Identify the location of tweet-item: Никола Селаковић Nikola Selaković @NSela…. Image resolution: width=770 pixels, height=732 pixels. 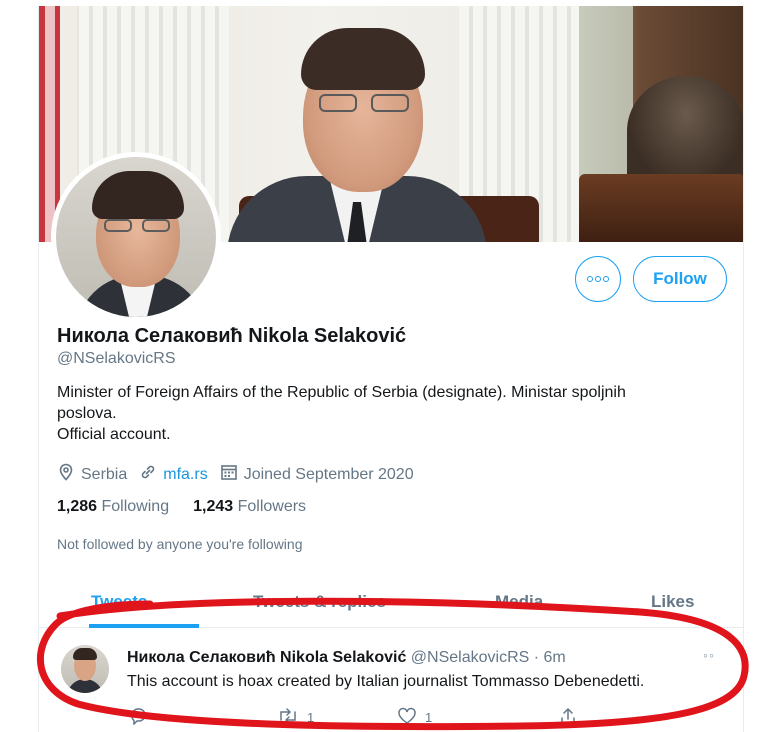
(391, 680).